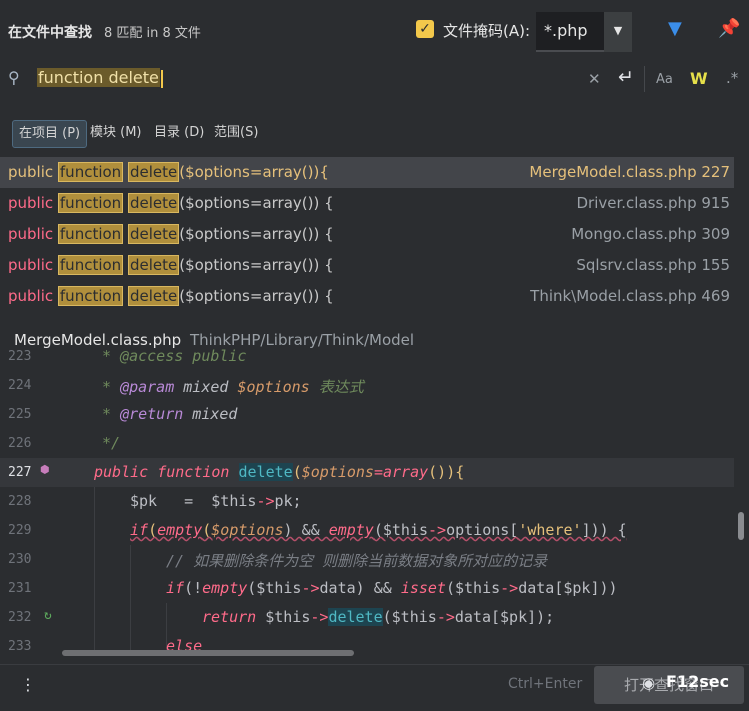  What do you see at coordinates (729, 28) in the screenshot?
I see `pin-icon: 📌` at bounding box center [729, 28].